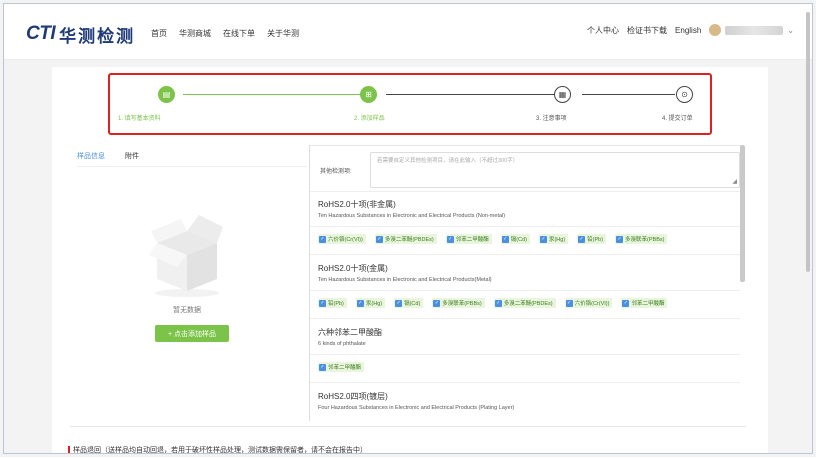 This screenshot has height=457, width=816. What do you see at coordinates (342, 344) in the screenshot?
I see `section-subtitle: 6 kinds of phthalate` at bounding box center [342, 344].